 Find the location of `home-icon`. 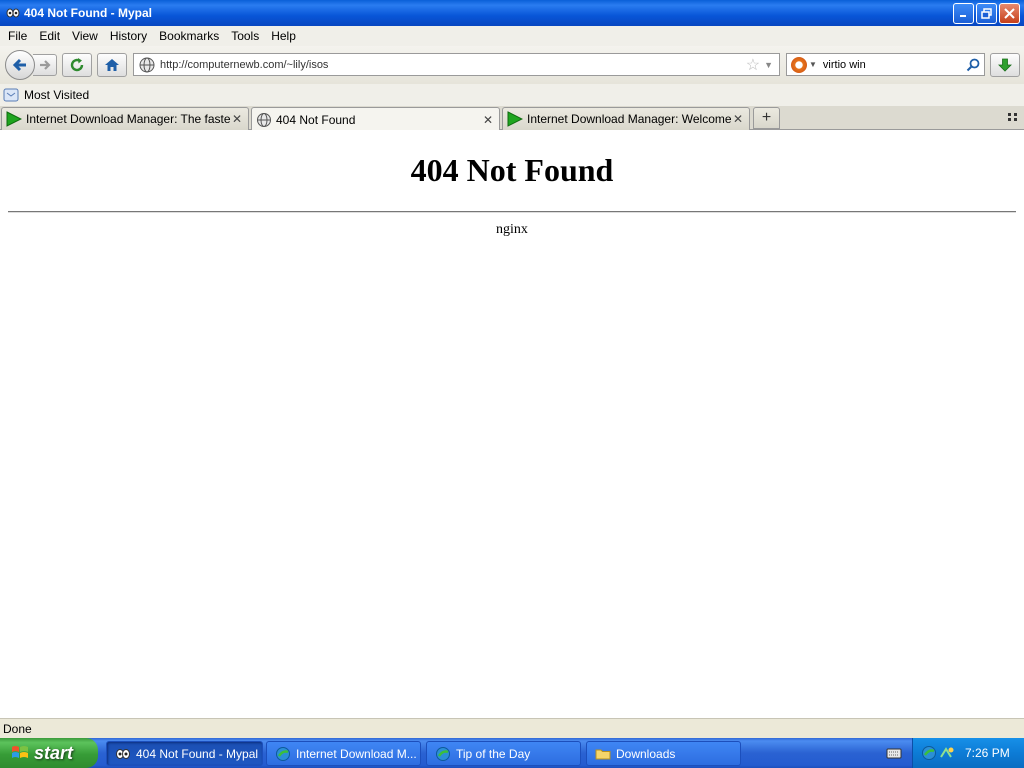

home-icon is located at coordinates (112, 65).